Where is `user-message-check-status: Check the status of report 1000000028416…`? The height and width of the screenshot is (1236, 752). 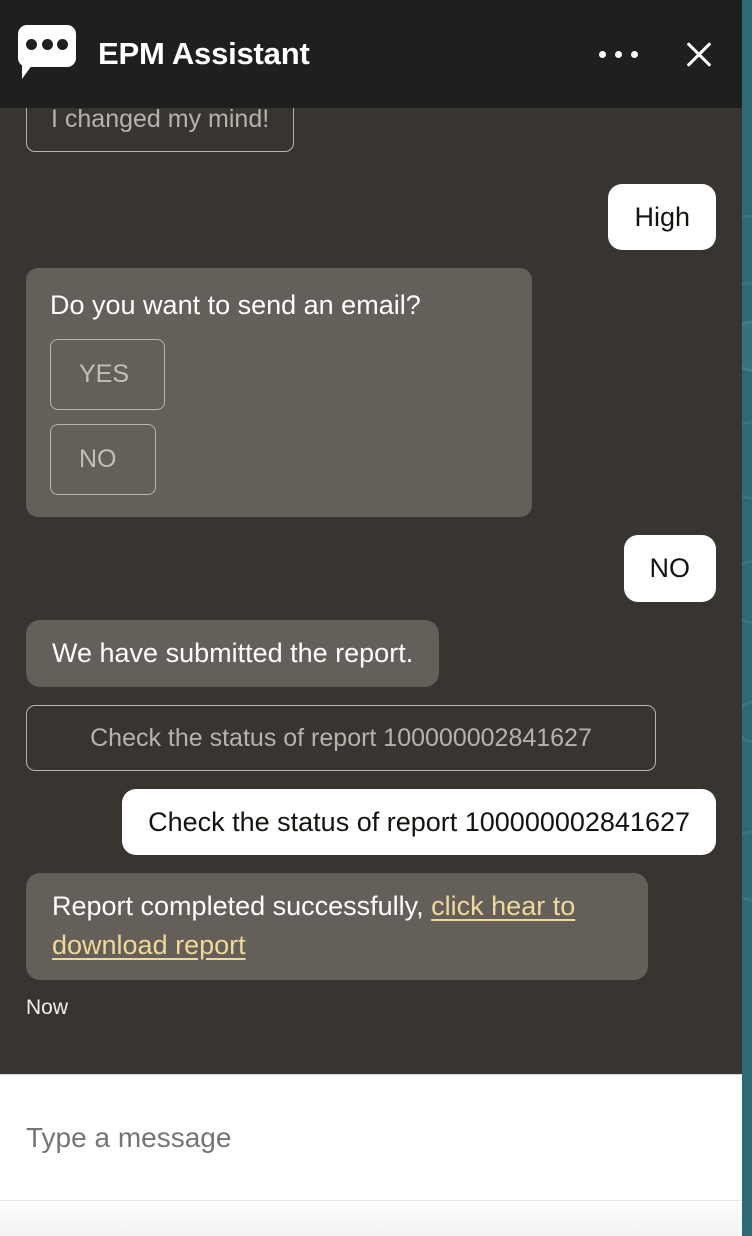
user-message-check-status: Check the status of report 1000000028416… is located at coordinates (419, 822).